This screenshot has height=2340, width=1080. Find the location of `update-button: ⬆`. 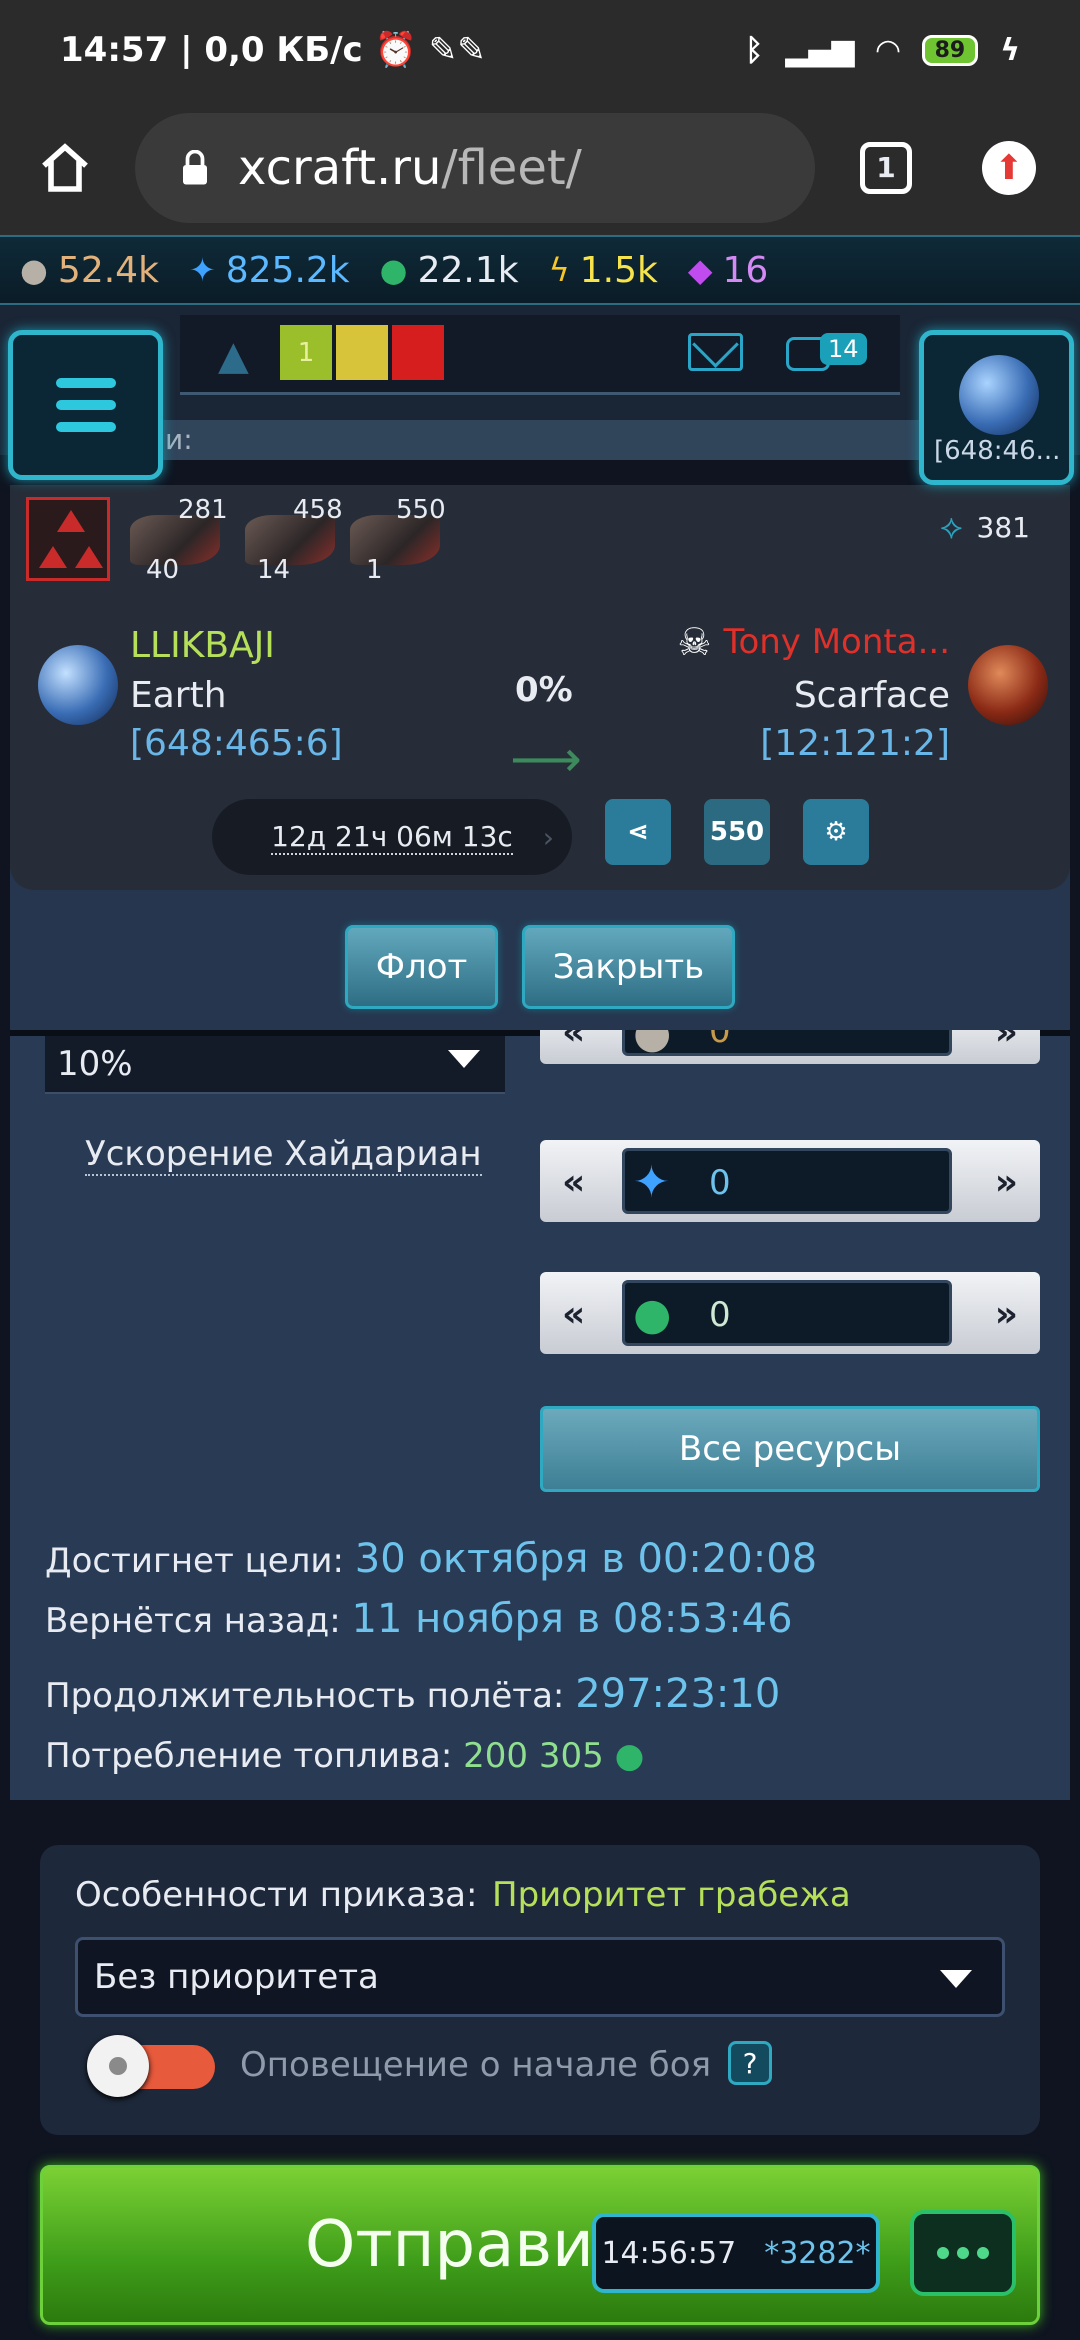

update-button: ⬆ is located at coordinates (1009, 167).